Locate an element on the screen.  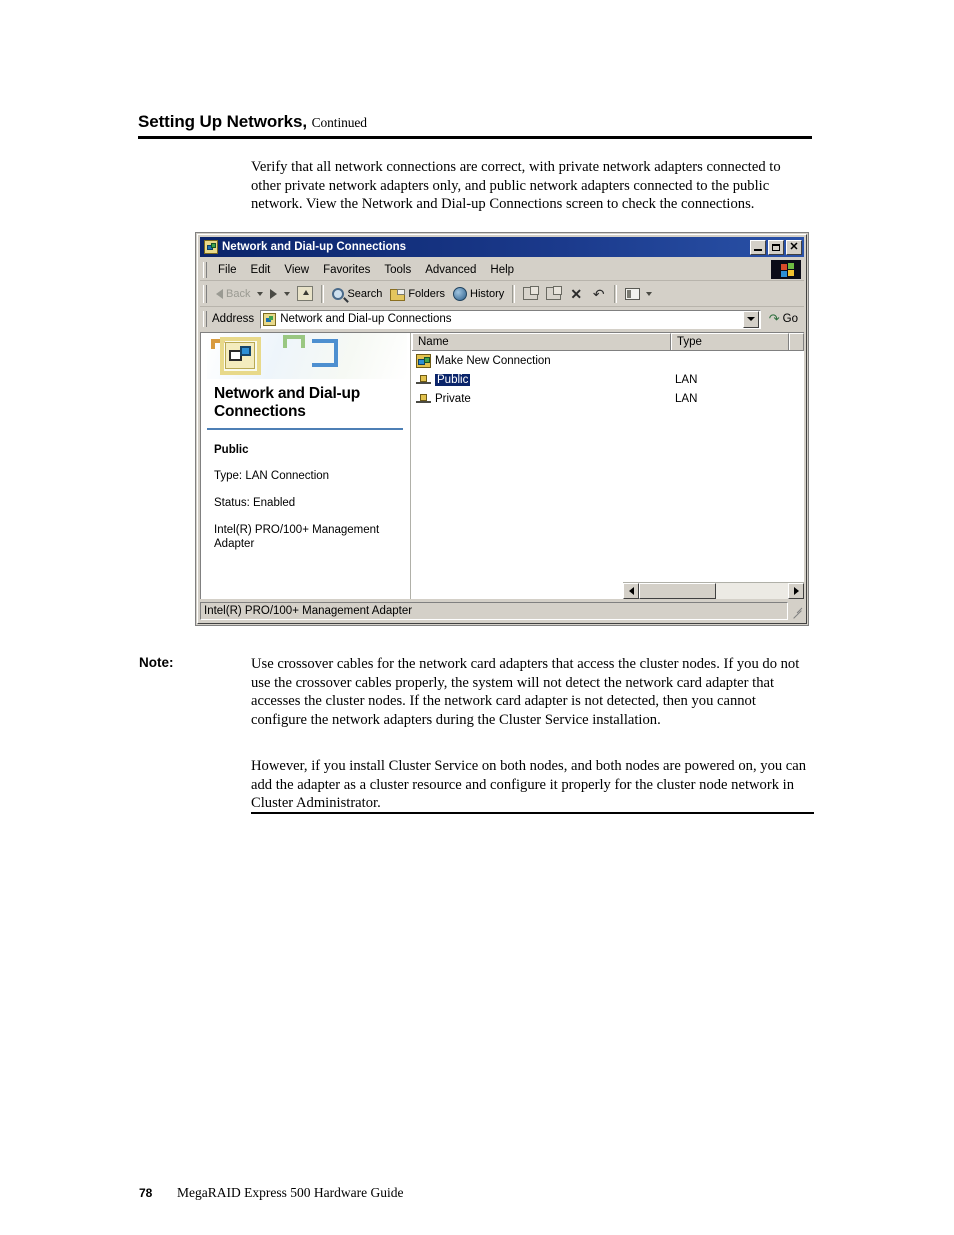
menu-item-tools: Tools is located at coordinates (397, 270).